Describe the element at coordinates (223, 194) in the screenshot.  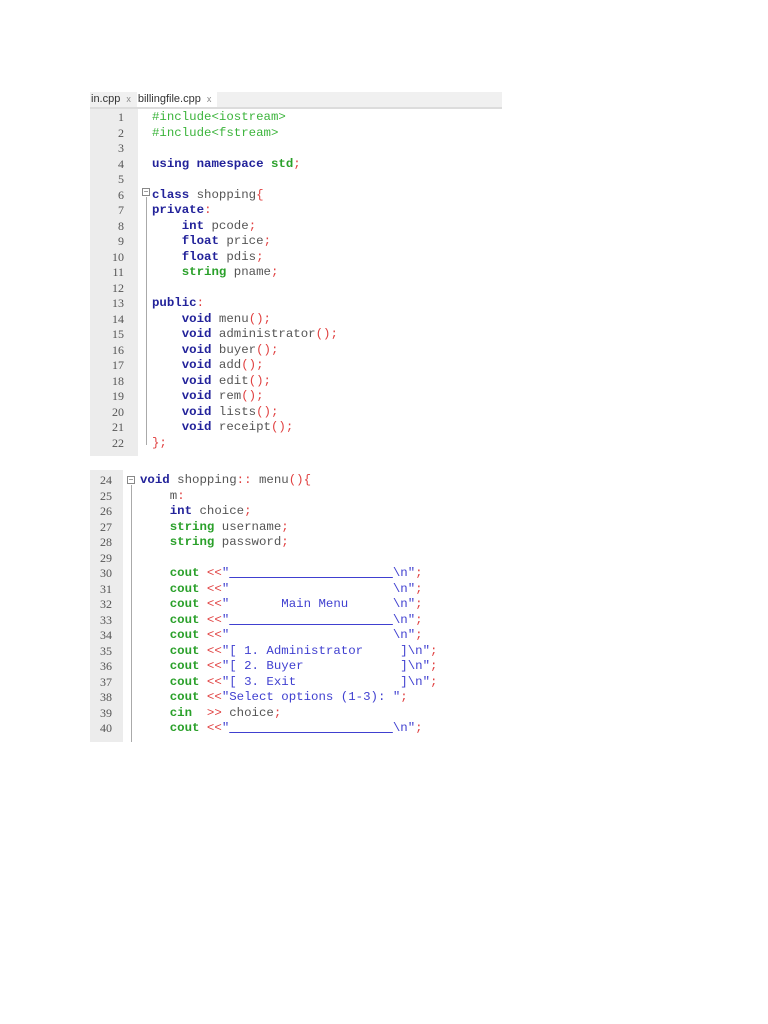
I see `code-token: shopping` at that location.